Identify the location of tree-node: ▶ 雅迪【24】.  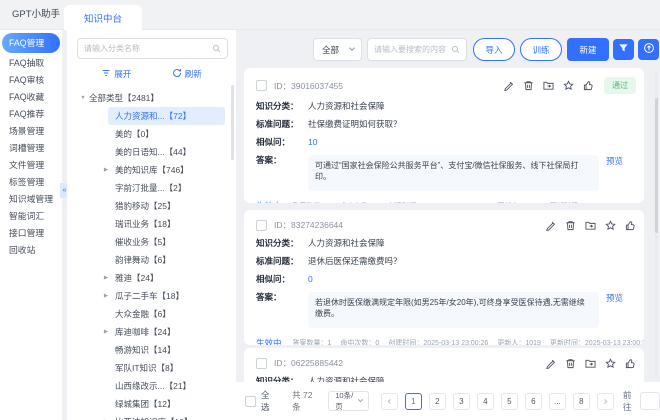
(151, 278).